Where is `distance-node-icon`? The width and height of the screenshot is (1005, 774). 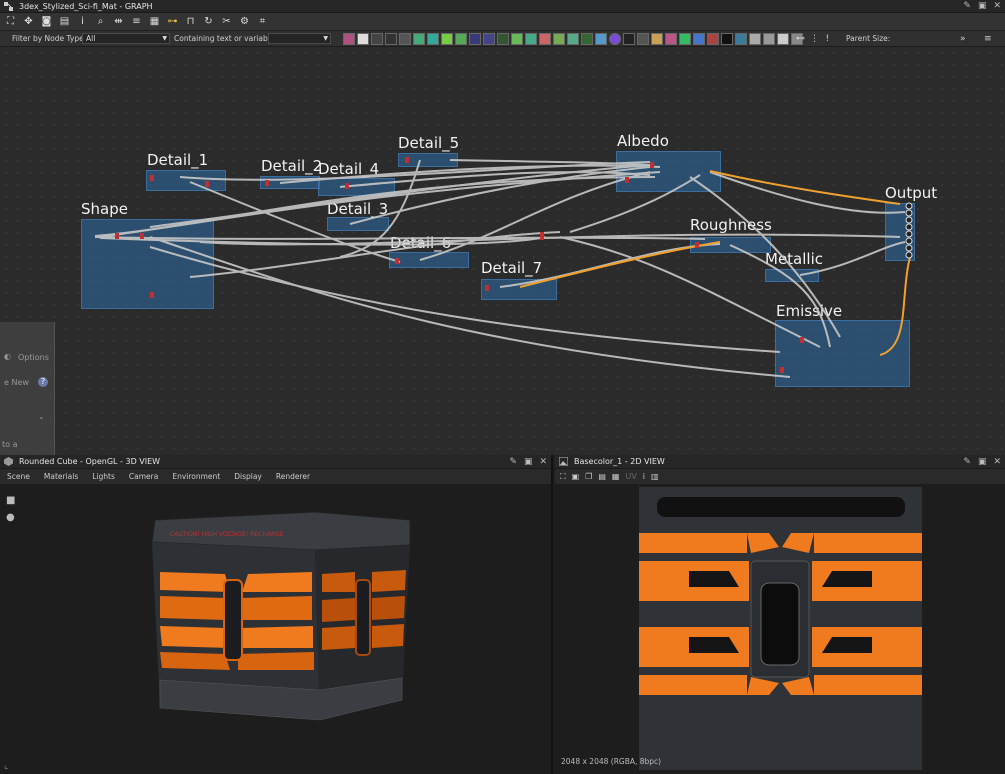
distance-node-icon is located at coordinates (573, 39).